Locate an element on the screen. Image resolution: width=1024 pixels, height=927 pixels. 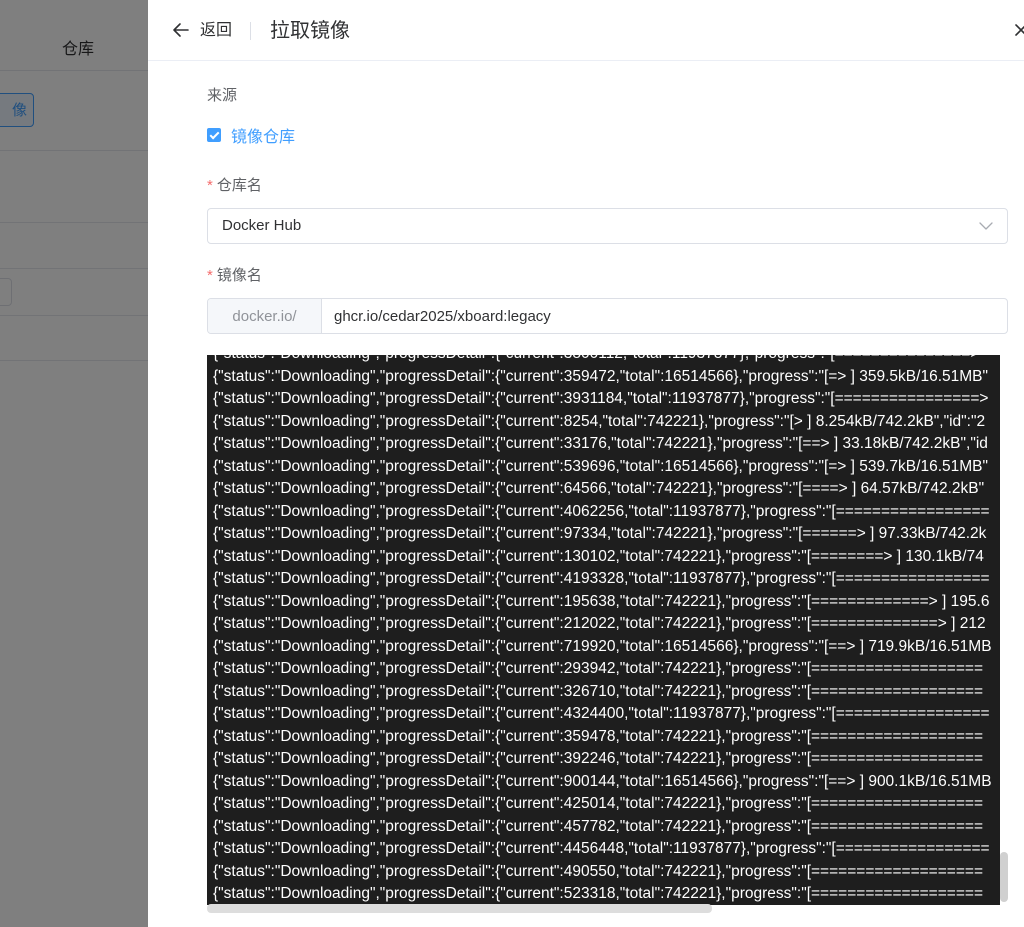
source-checkbox: 镜像仓库 is located at coordinates (251, 135).